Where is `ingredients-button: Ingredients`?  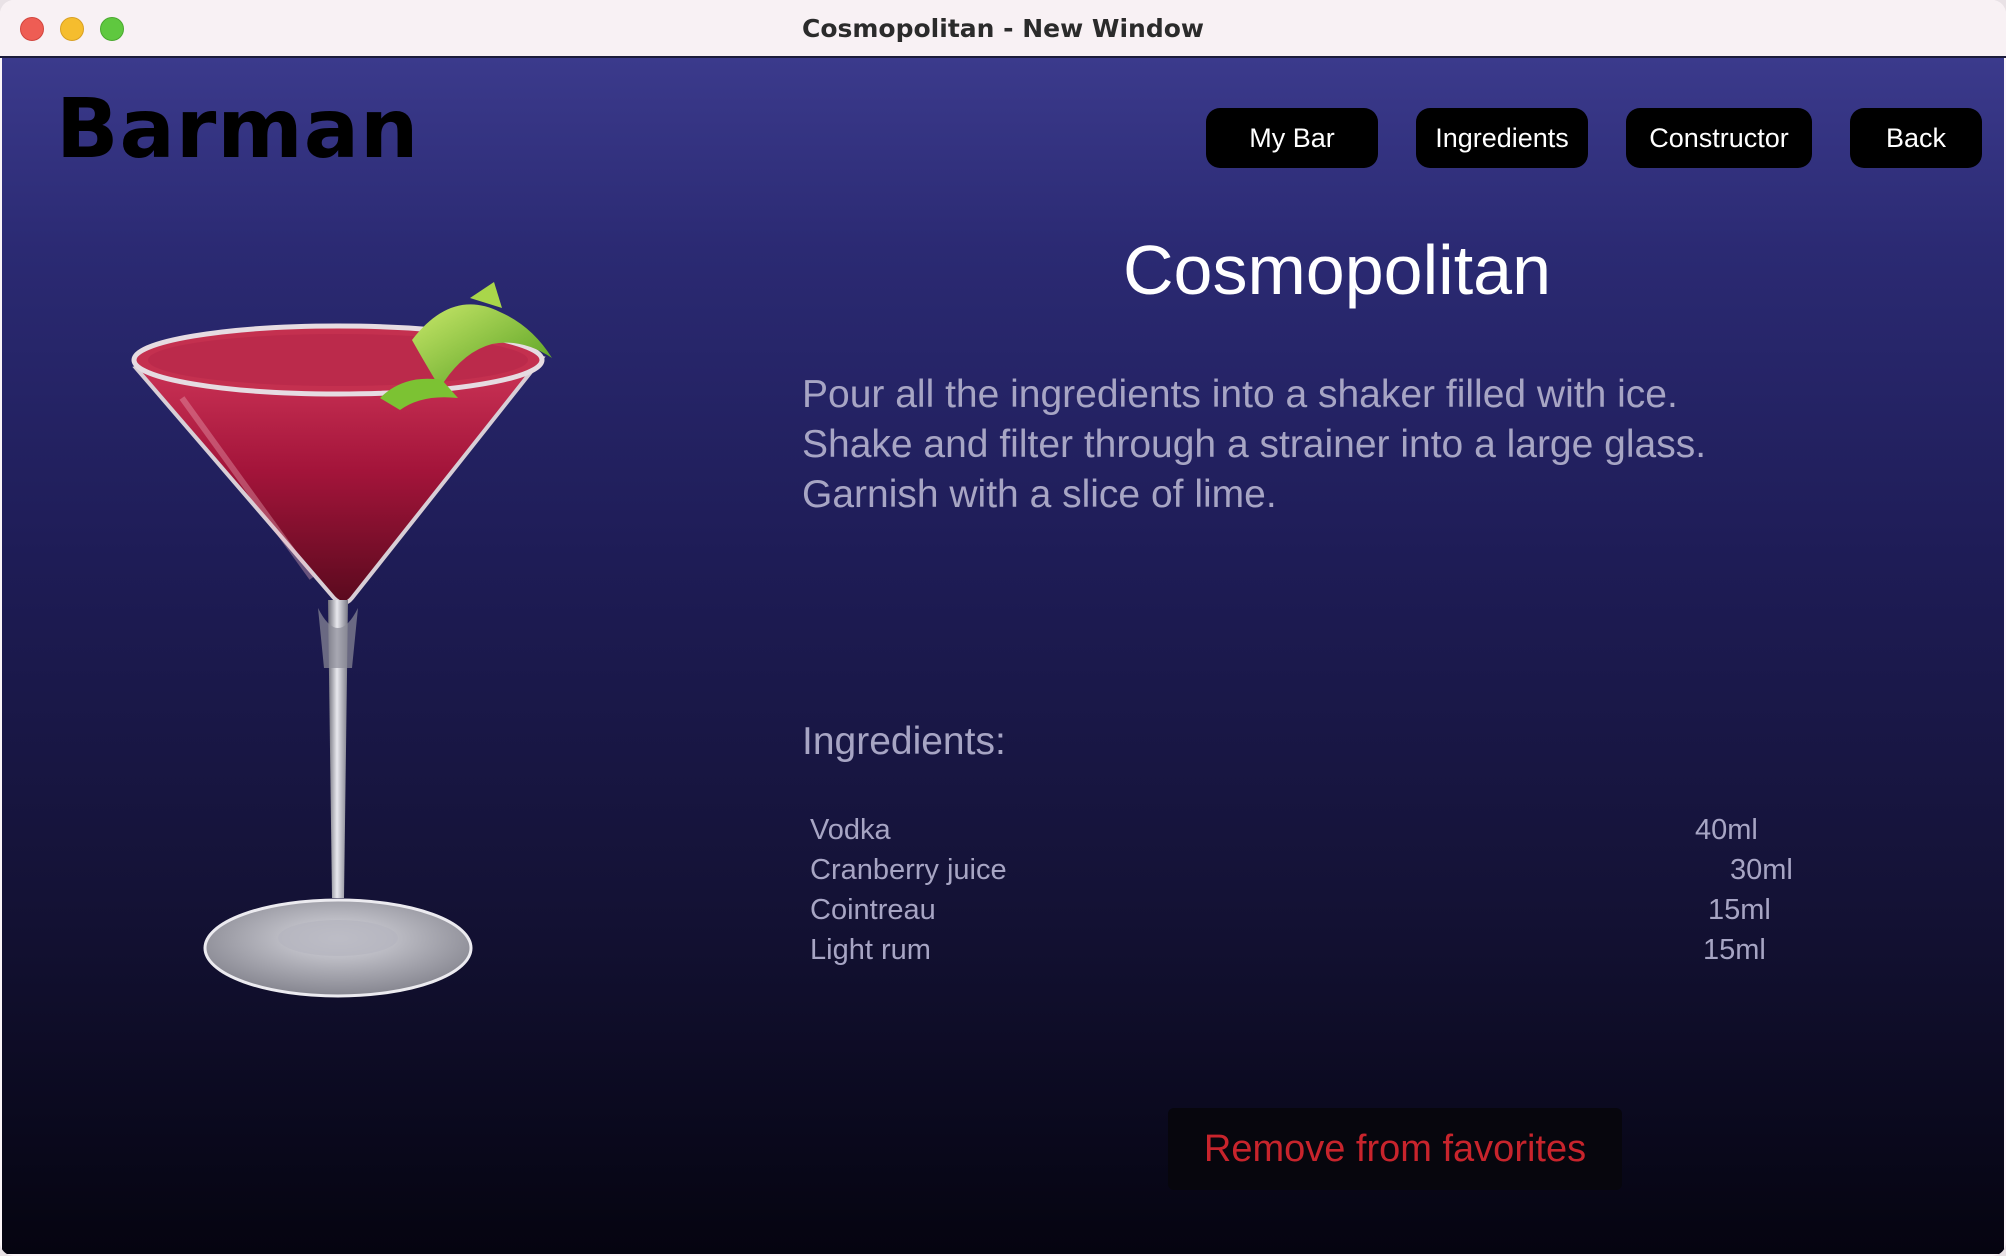 ingredients-button: Ingredients is located at coordinates (1502, 138).